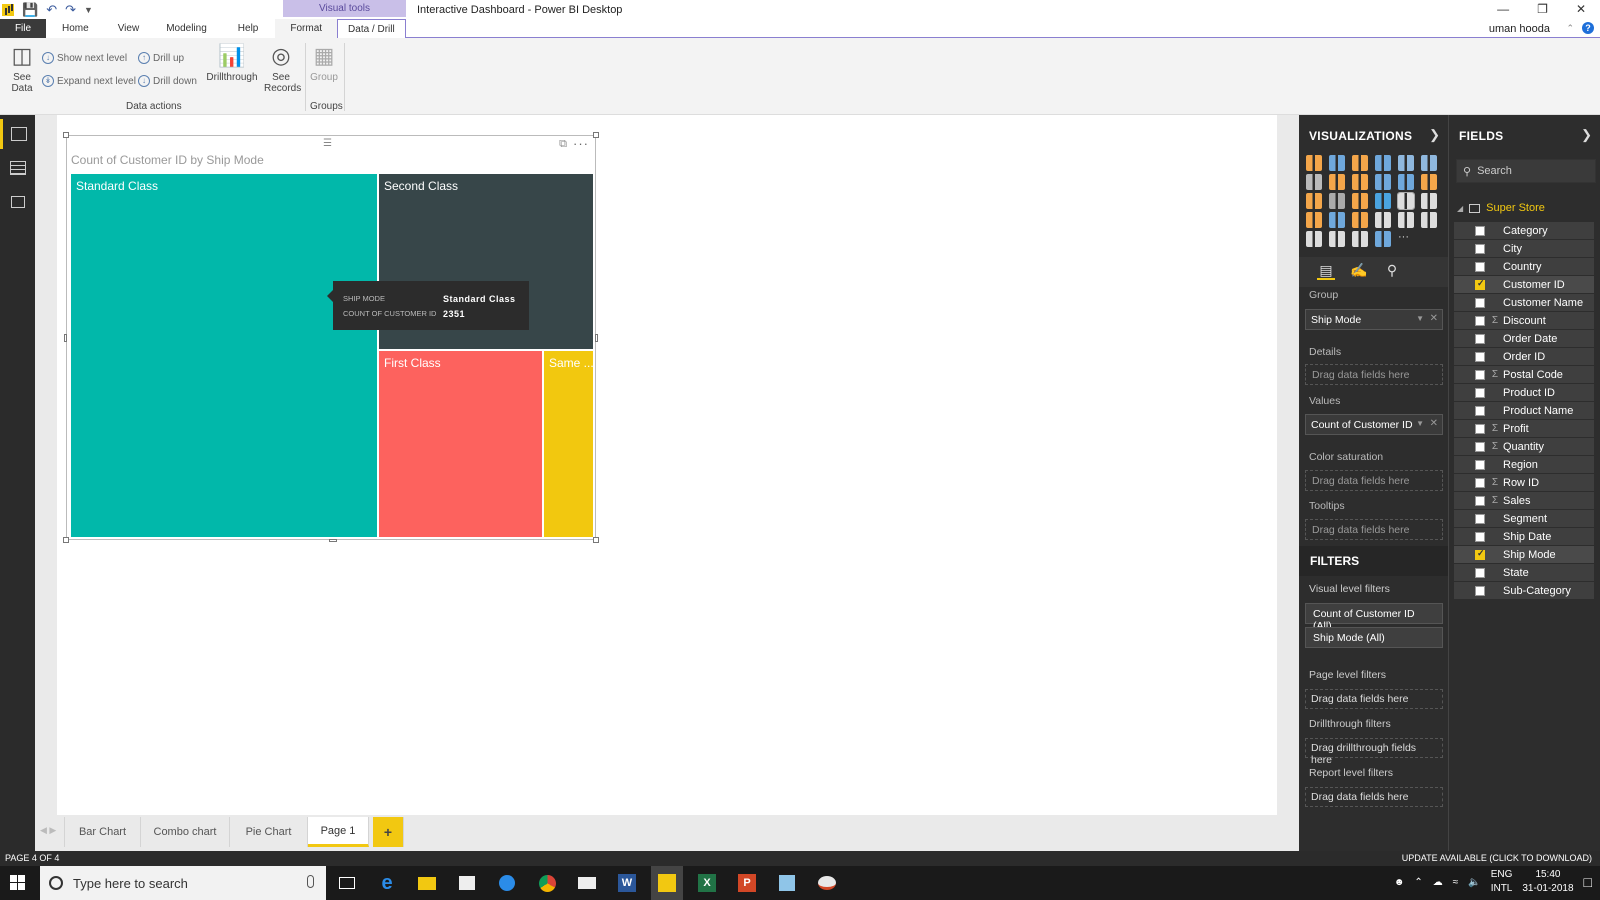 This screenshot has width=1600, height=900. What do you see at coordinates (1524, 536) in the screenshot?
I see `field-item: Ship Date` at bounding box center [1524, 536].